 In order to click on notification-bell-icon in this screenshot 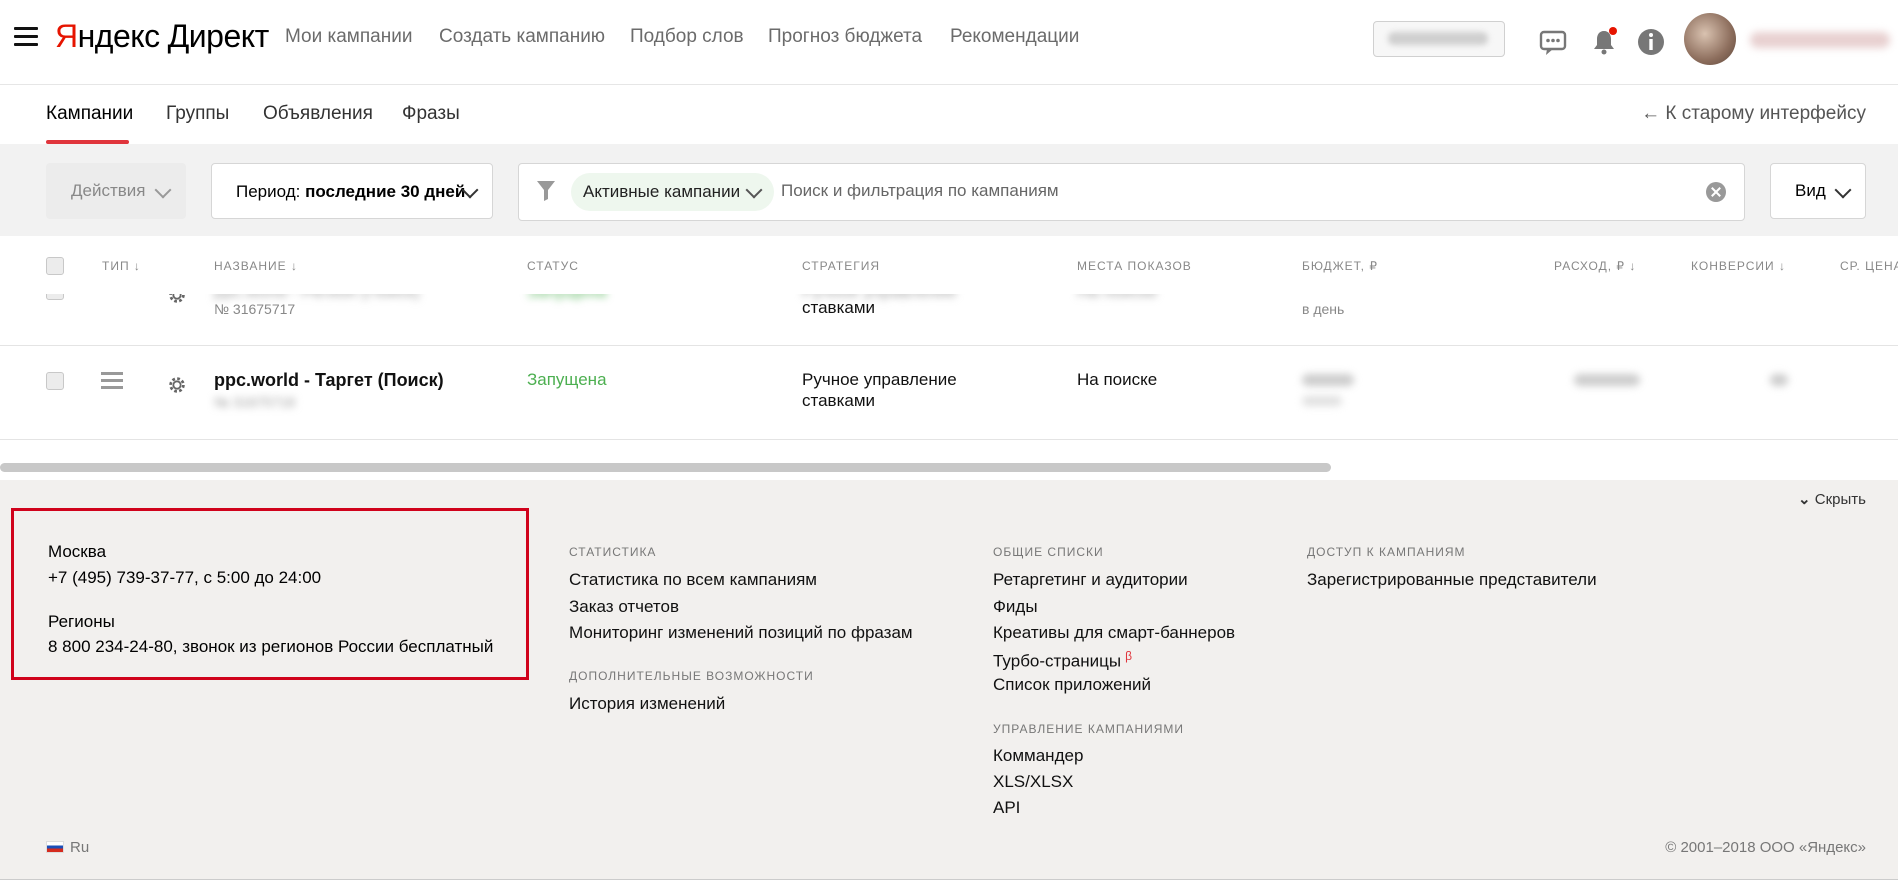, I will do `click(1604, 42)`.